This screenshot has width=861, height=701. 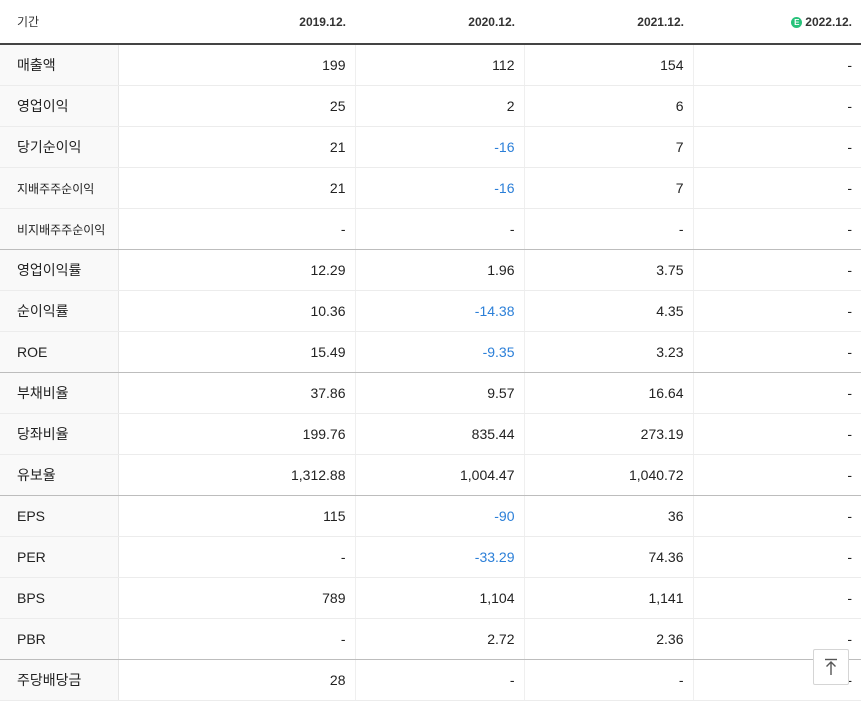 I want to click on cell-value: 835.44, so click(x=440, y=434).